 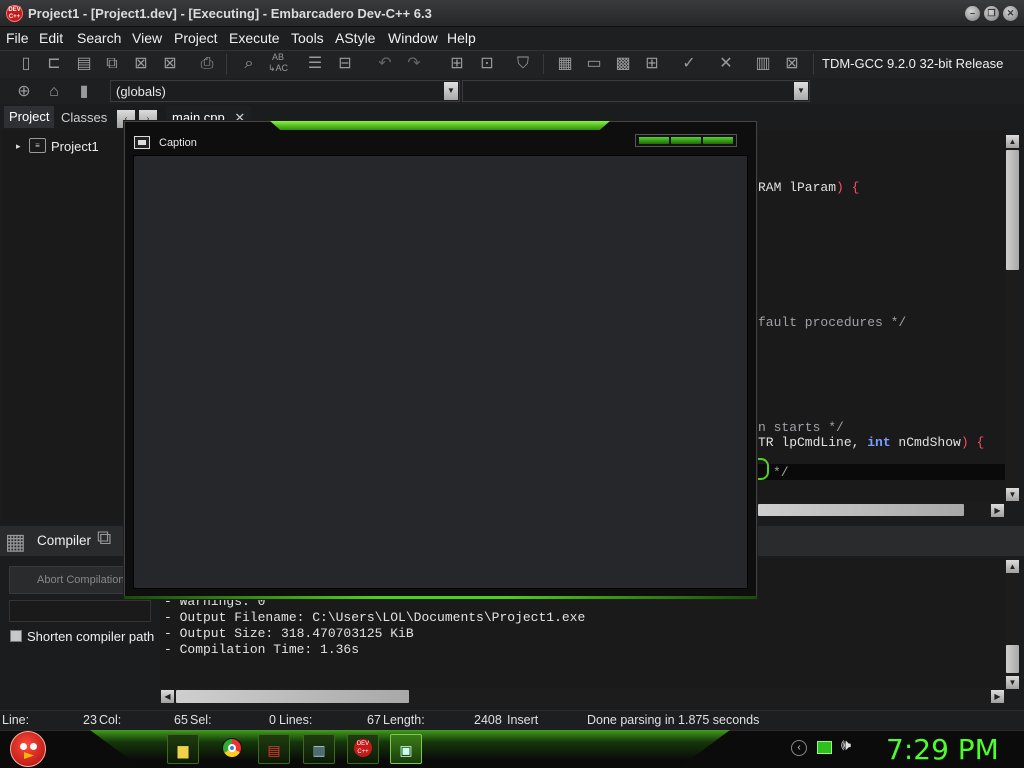 I want to click on app-maximize-button, so click(x=686, y=140).